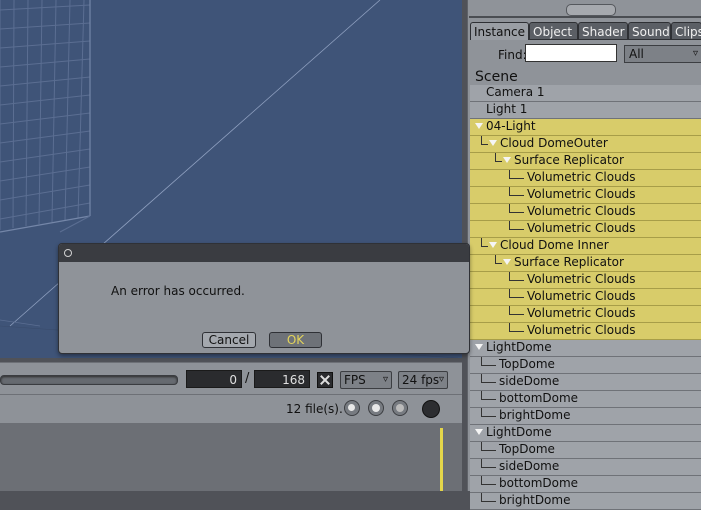 The width and height of the screenshot is (701, 510). What do you see at coordinates (569, 160) in the screenshot?
I see `tree-row-label: Surface Replicator` at bounding box center [569, 160].